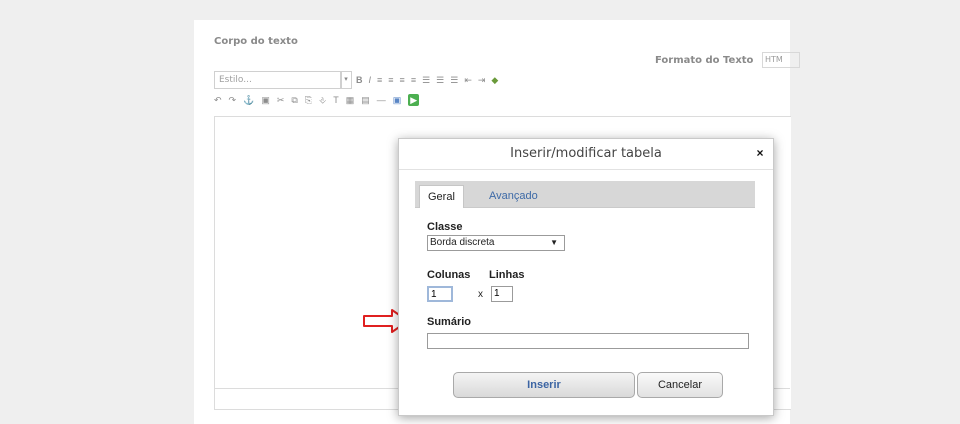 The image size is (960, 424). I want to click on insert-button: Inserir, so click(544, 385).